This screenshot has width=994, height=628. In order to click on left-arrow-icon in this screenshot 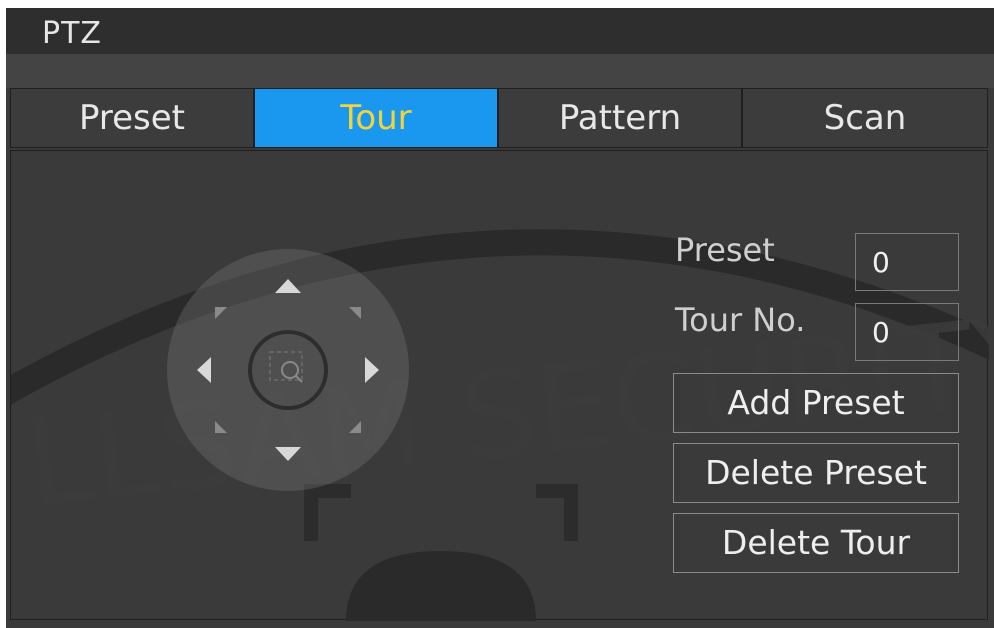, I will do `click(205, 370)`.